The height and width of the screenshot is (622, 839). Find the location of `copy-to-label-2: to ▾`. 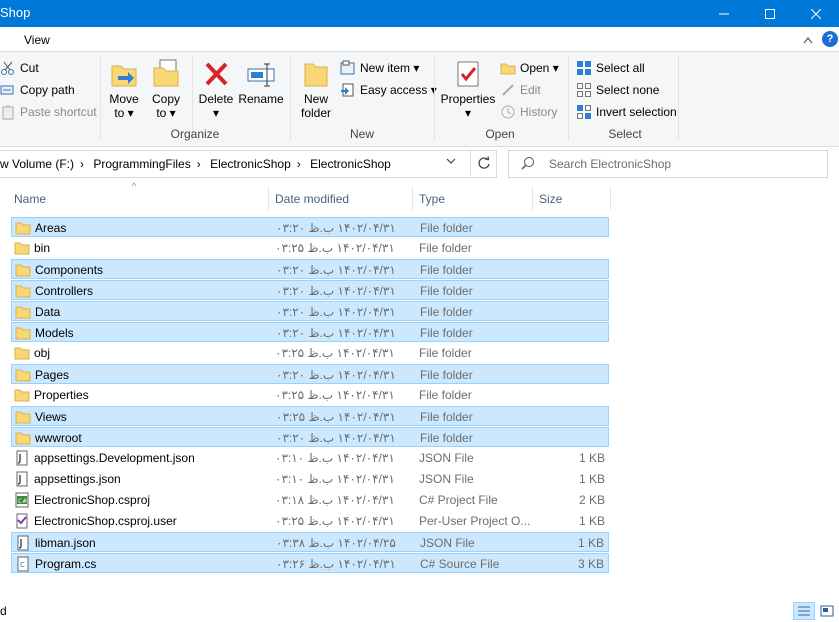

copy-to-label-2: to ▾ is located at coordinates (166, 113).